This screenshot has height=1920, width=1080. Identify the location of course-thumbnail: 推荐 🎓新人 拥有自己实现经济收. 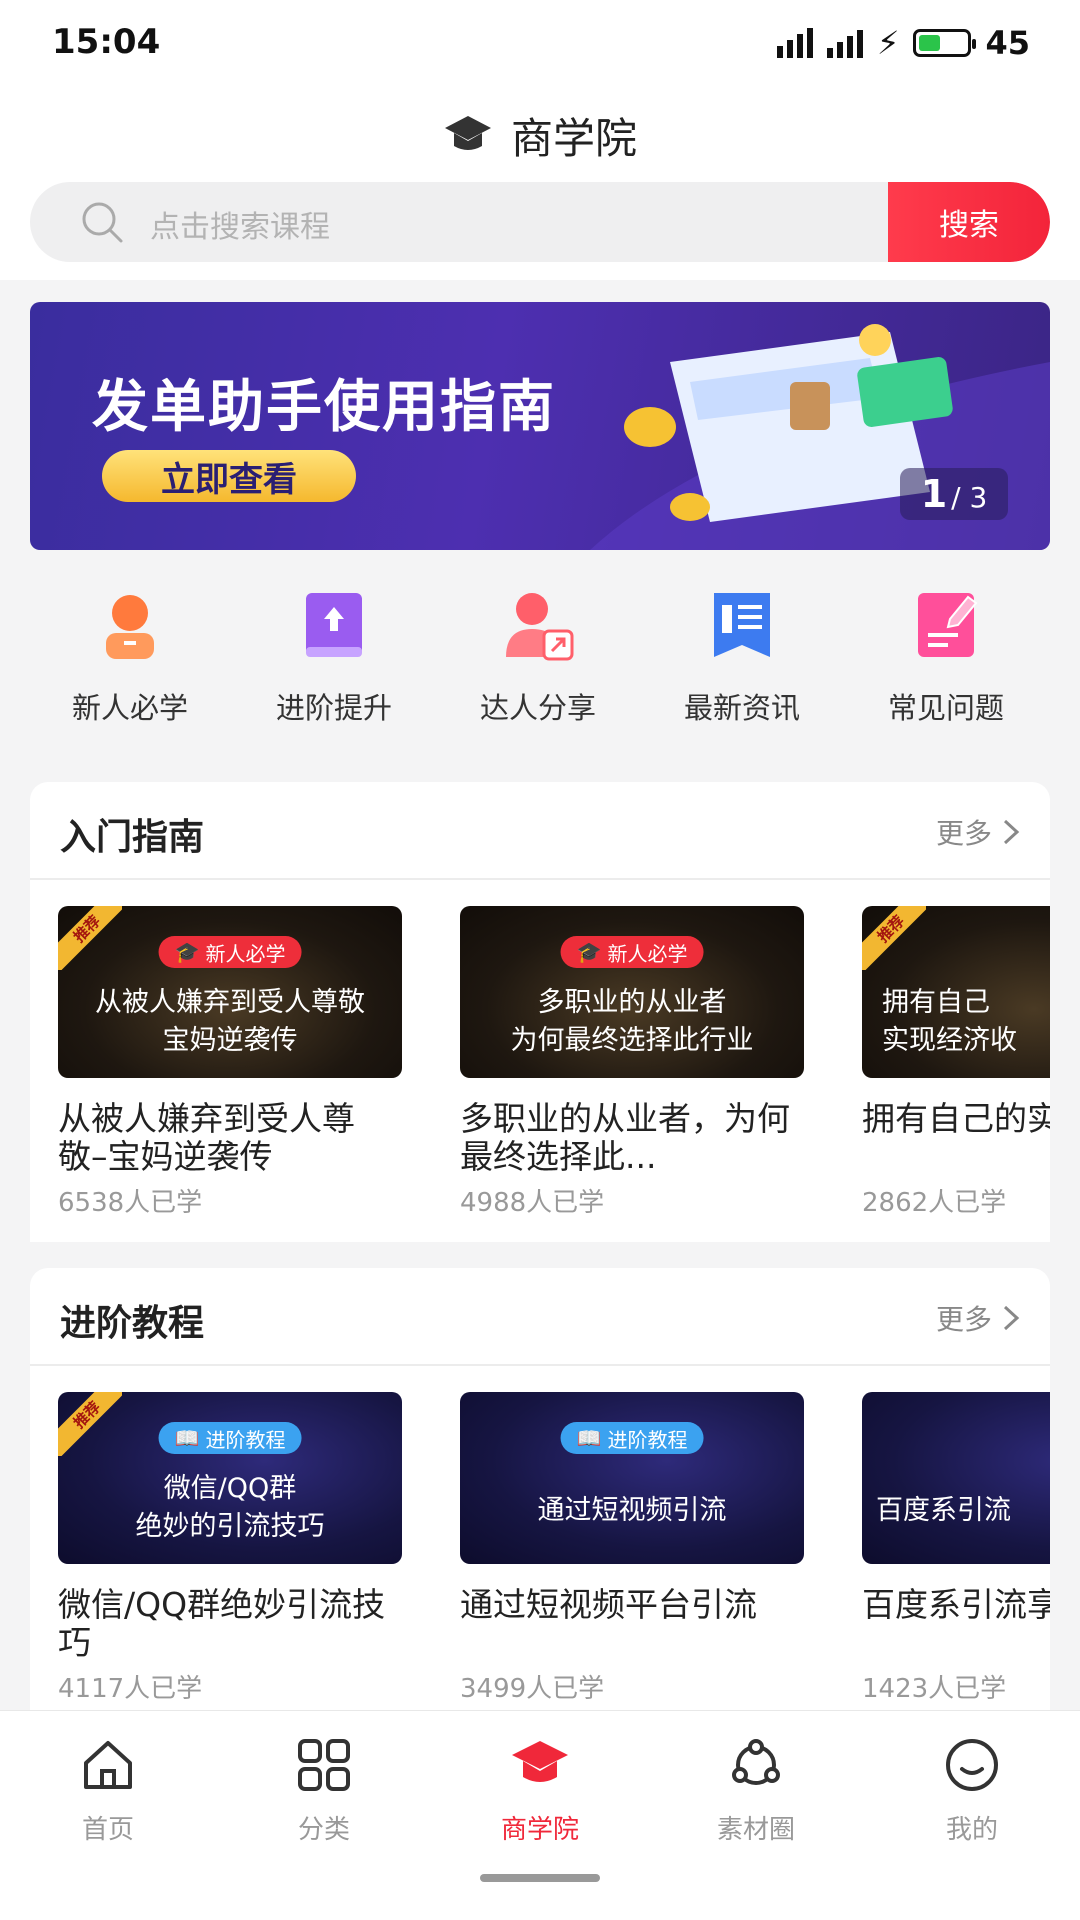
(956, 992).